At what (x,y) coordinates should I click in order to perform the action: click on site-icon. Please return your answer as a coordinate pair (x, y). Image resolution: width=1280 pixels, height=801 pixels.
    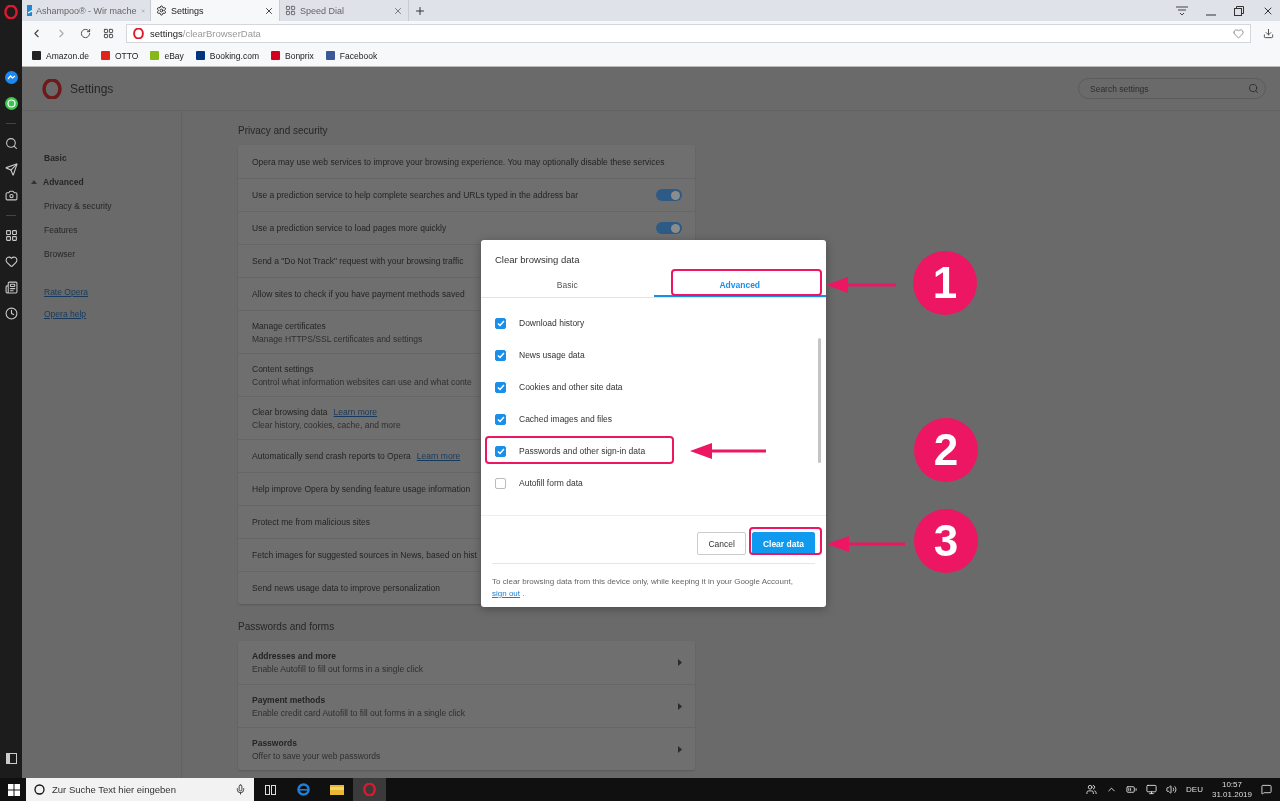
    Looking at the image, I should click on (29, 10).